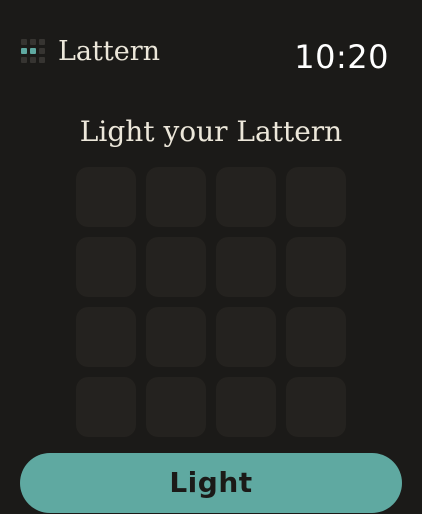  I want to click on app-name: Lattern, so click(109, 51).